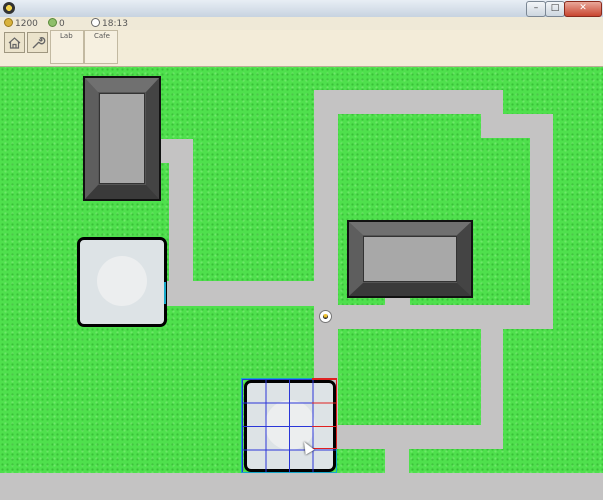  What do you see at coordinates (583, 9) in the screenshot?
I see `close-button: ✕` at bounding box center [583, 9].